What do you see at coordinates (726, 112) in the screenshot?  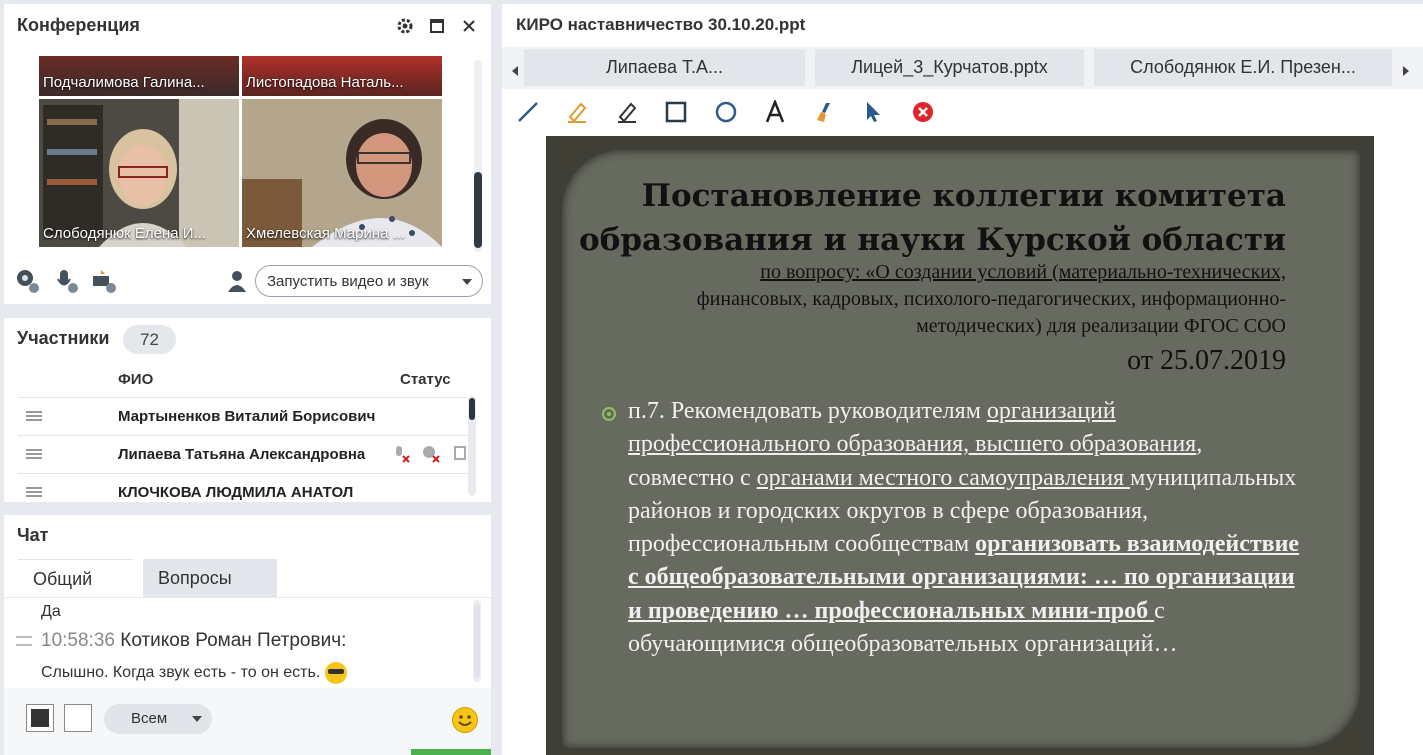 I see `ellipse-tool-icon` at bounding box center [726, 112].